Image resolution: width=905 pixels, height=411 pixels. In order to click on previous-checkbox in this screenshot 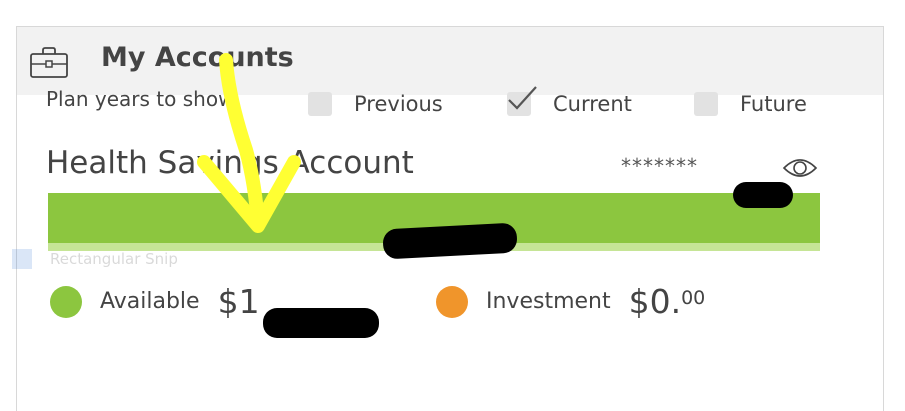, I will do `click(320, 104)`.